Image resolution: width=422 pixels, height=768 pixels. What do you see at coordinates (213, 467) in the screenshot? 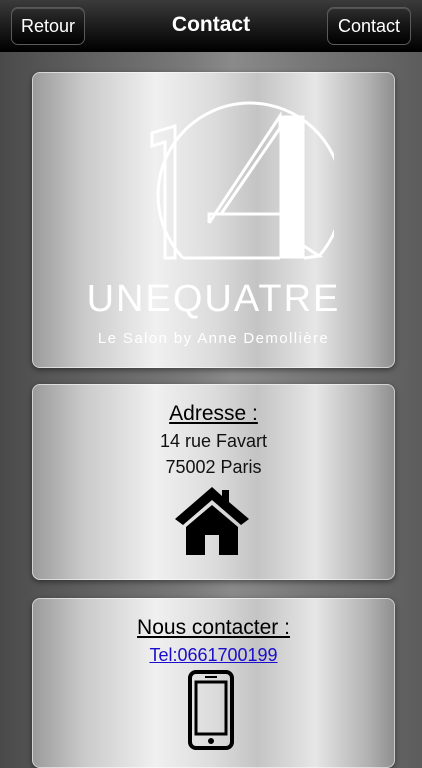
I see `address-city: 75002 Paris` at bounding box center [213, 467].